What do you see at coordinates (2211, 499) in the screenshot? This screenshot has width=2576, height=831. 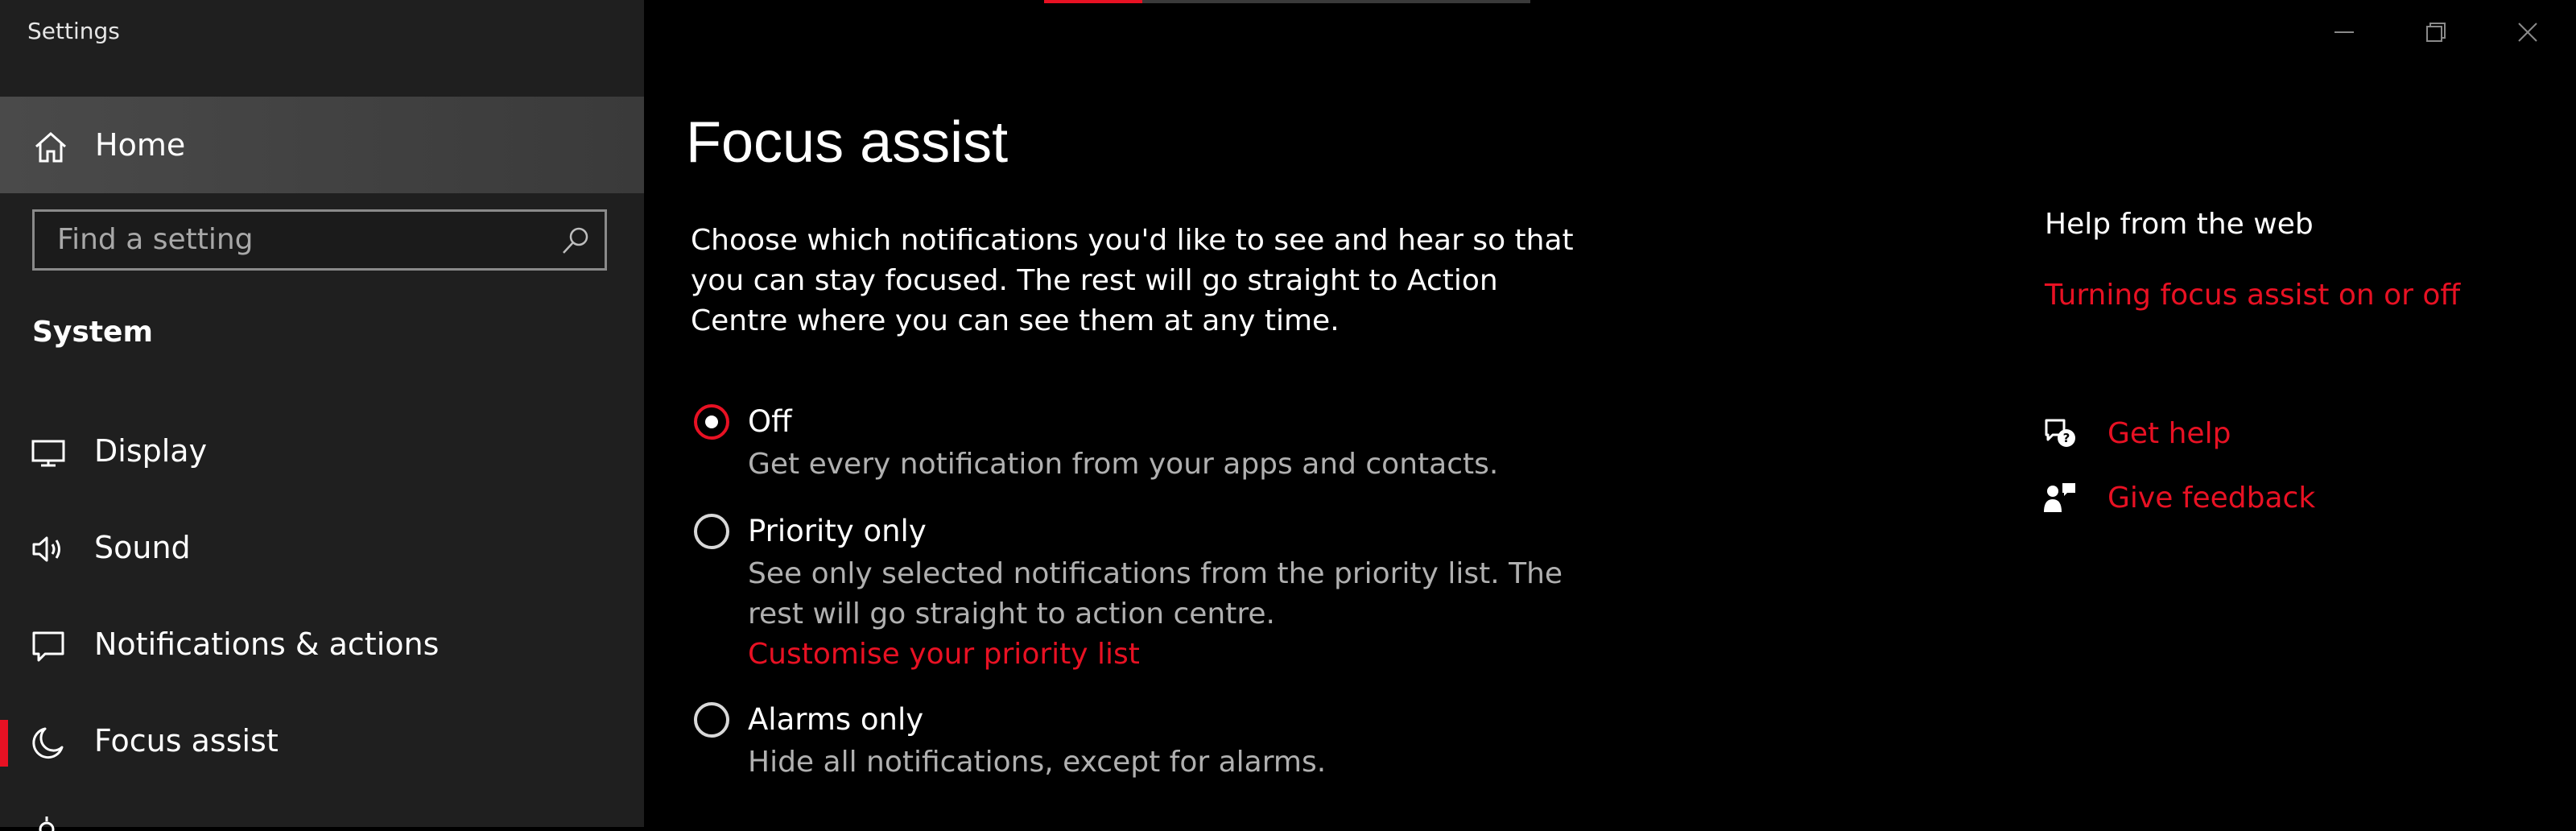 I see `give-feedback-label: Give feedback` at bounding box center [2211, 499].